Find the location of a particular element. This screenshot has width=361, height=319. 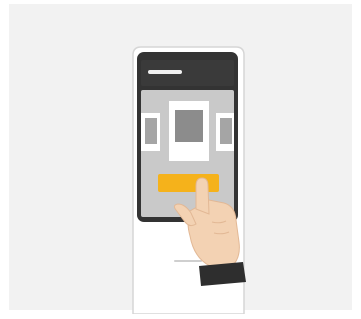

device-base-line is located at coordinates (188, 261).